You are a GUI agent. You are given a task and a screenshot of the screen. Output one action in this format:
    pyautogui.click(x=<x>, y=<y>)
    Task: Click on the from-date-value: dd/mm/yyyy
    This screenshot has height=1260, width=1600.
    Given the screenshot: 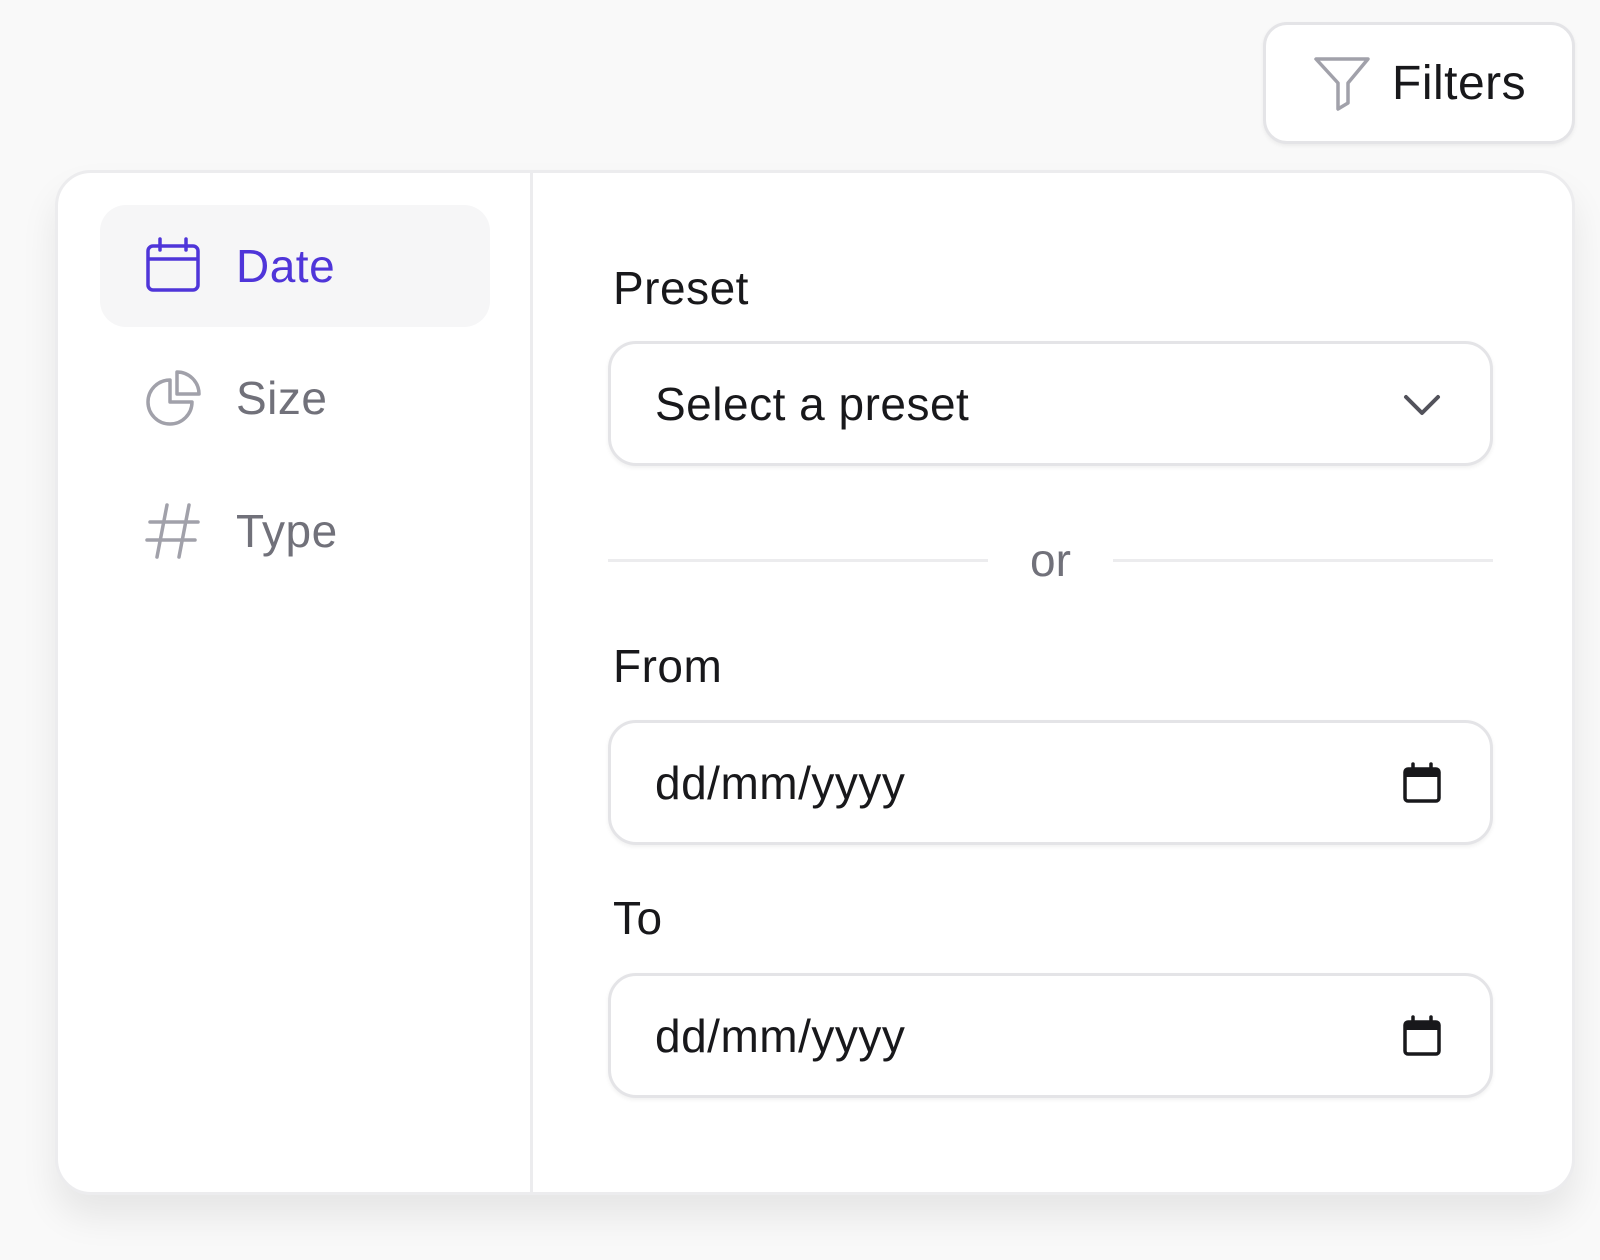 What is the action you would take?
    pyautogui.click(x=780, y=782)
    